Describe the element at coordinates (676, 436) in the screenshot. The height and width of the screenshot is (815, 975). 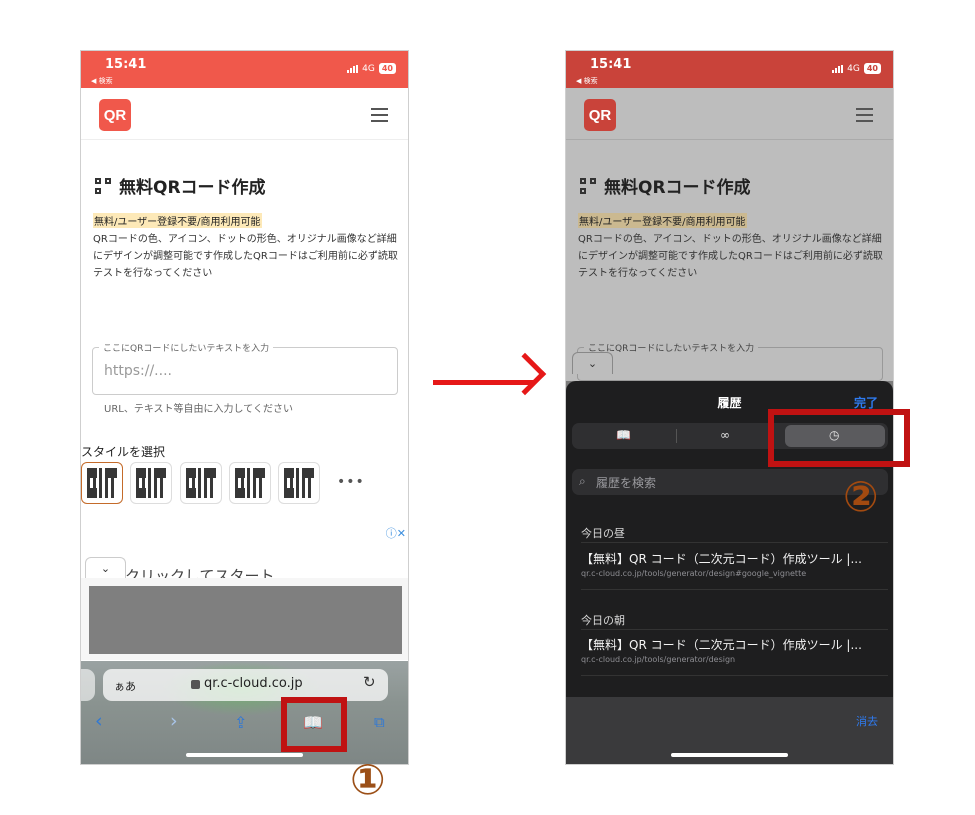
I see `segment-divider` at that location.